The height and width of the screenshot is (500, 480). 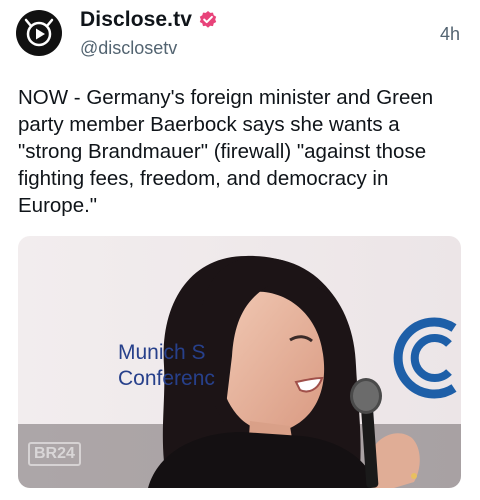 What do you see at coordinates (162, 352) in the screenshot?
I see `banner-line-1: Munich S` at bounding box center [162, 352].